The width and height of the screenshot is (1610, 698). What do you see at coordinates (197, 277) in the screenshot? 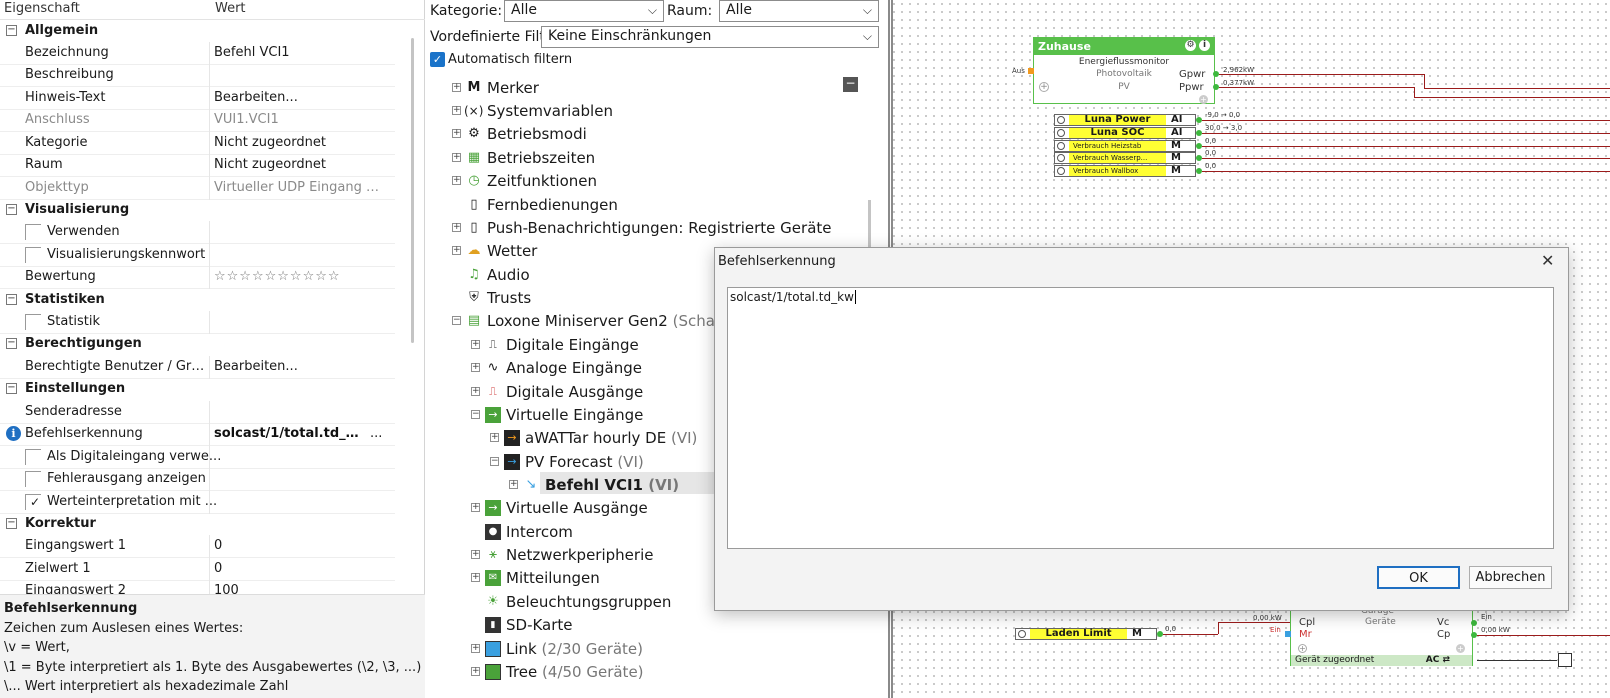
I see `prop-row-bewertung: Bewertung ☆☆☆☆☆☆☆☆☆☆` at bounding box center [197, 277].